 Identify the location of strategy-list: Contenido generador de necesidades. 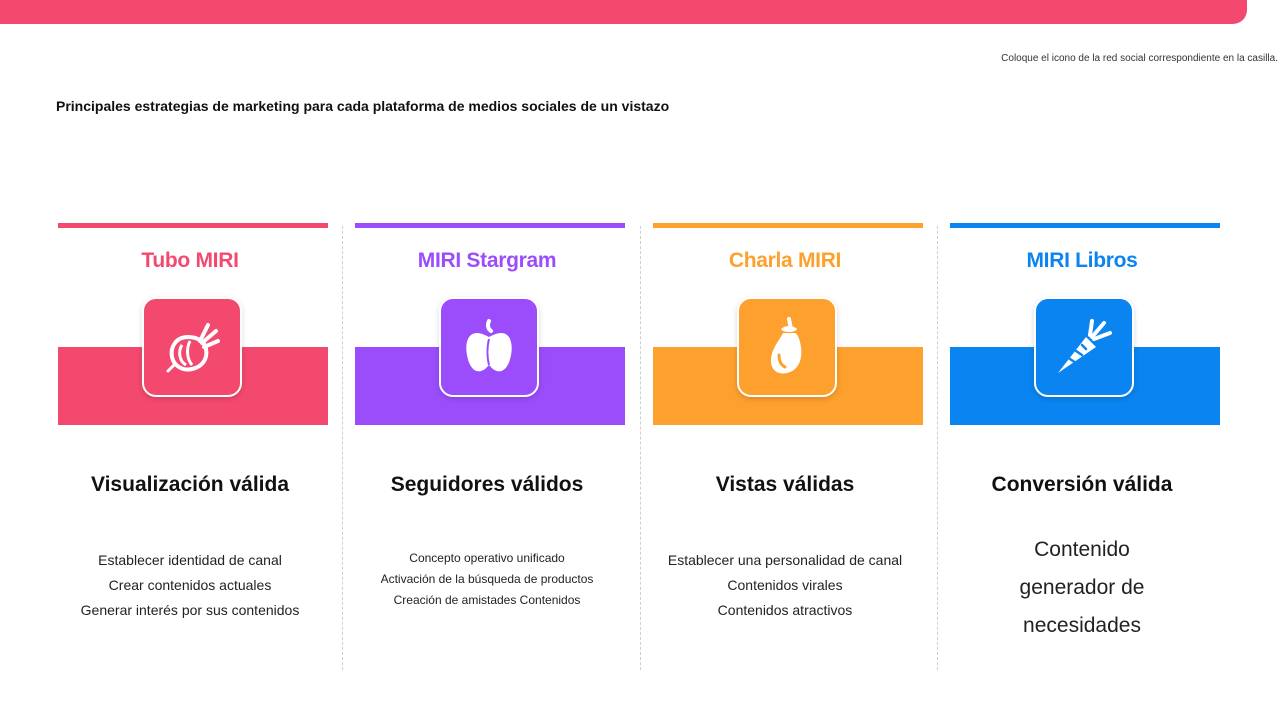
(1082, 588).